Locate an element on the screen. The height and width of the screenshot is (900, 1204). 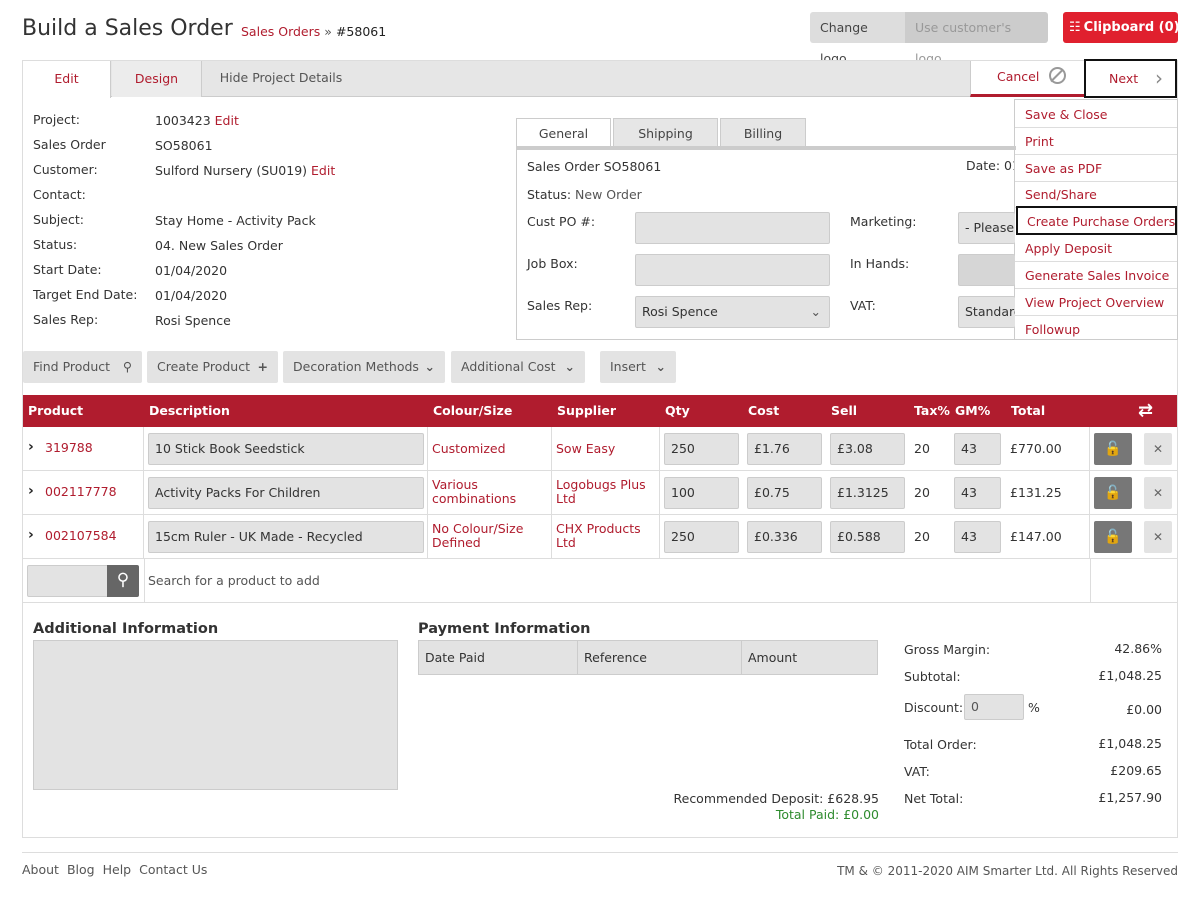
project-number: 1003423 is located at coordinates (183, 120).